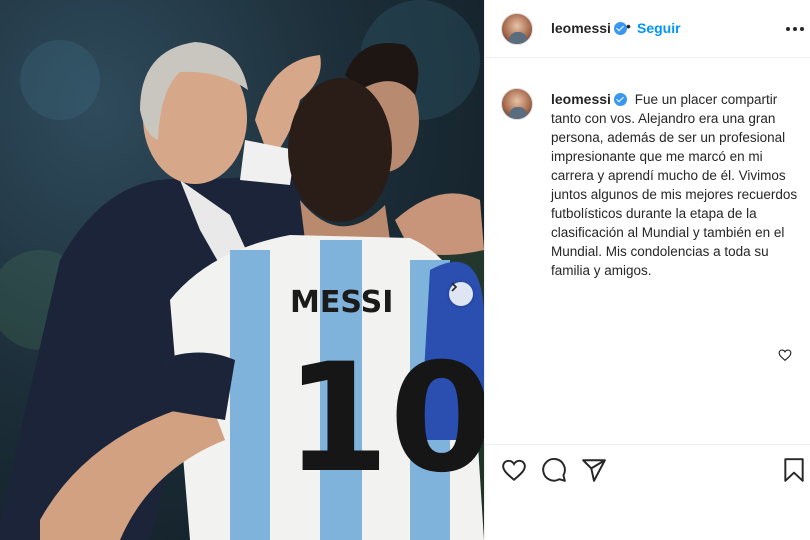 The width and height of the screenshot is (810, 540). Describe the element at coordinates (795, 29) in the screenshot. I see `more-icon` at that location.